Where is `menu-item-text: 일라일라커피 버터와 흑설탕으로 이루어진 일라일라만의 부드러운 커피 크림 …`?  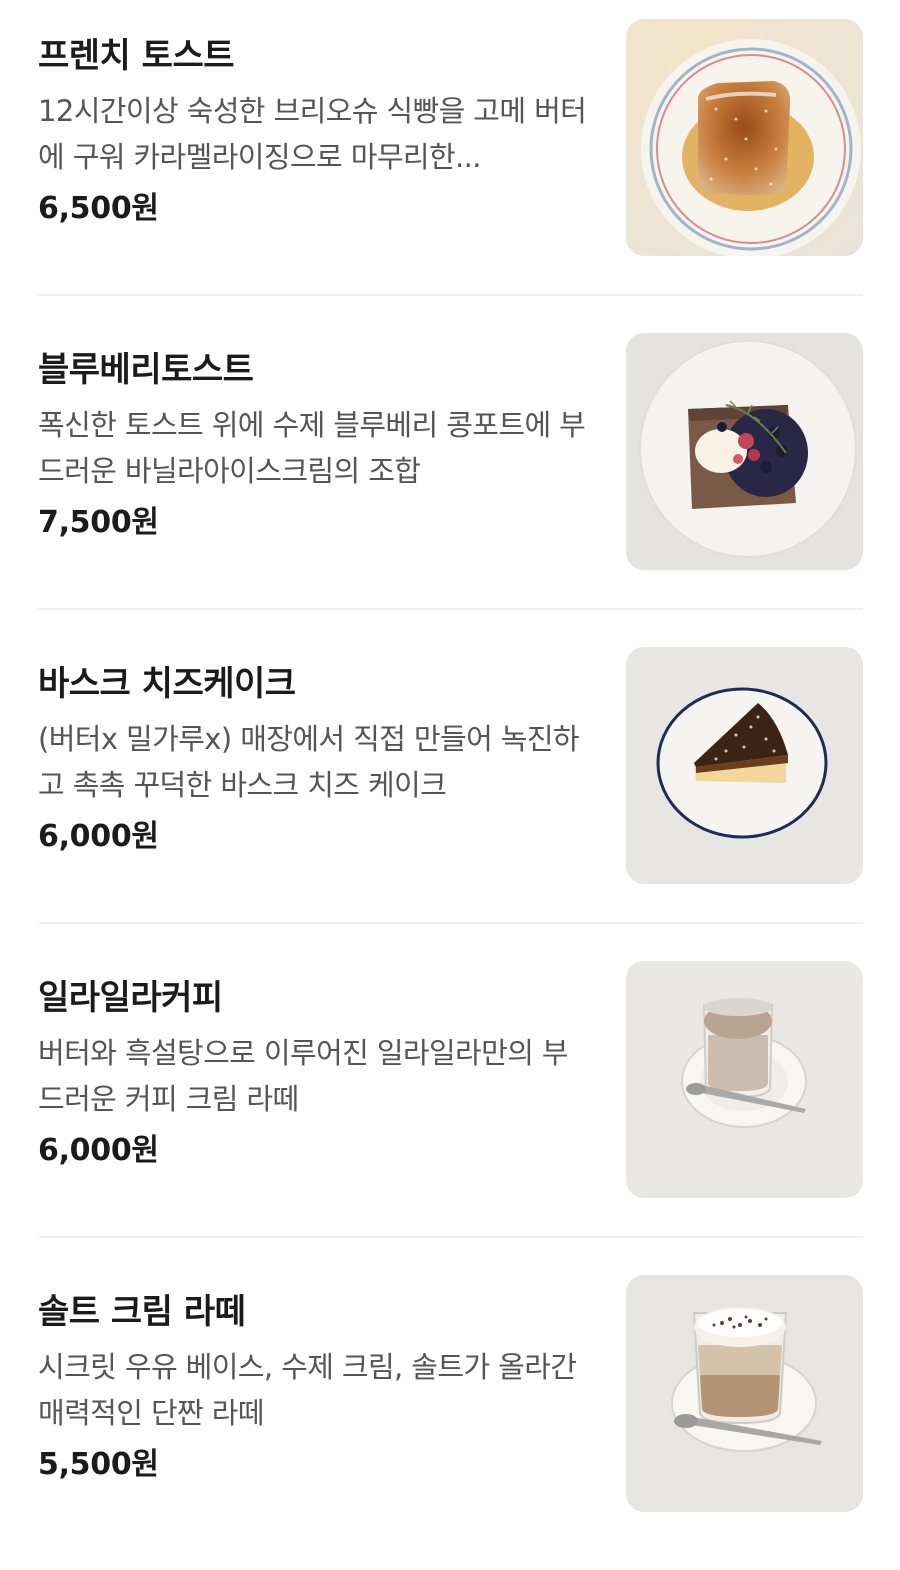
menu-item-text: 일라일라커피 버터와 흑설탕으로 이루어진 일라일라만의 부드러운 커피 크림 … is located at coordinates (318, 1074).